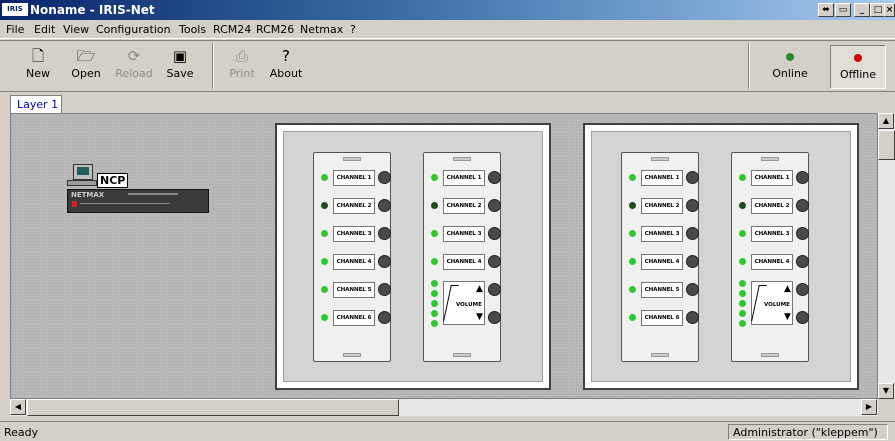 The width and height of the screenshot is (895, 441). Describe the element at coordinates (886, 145) in the screenshot. I see `vertical-scroll-thumb` at that location.